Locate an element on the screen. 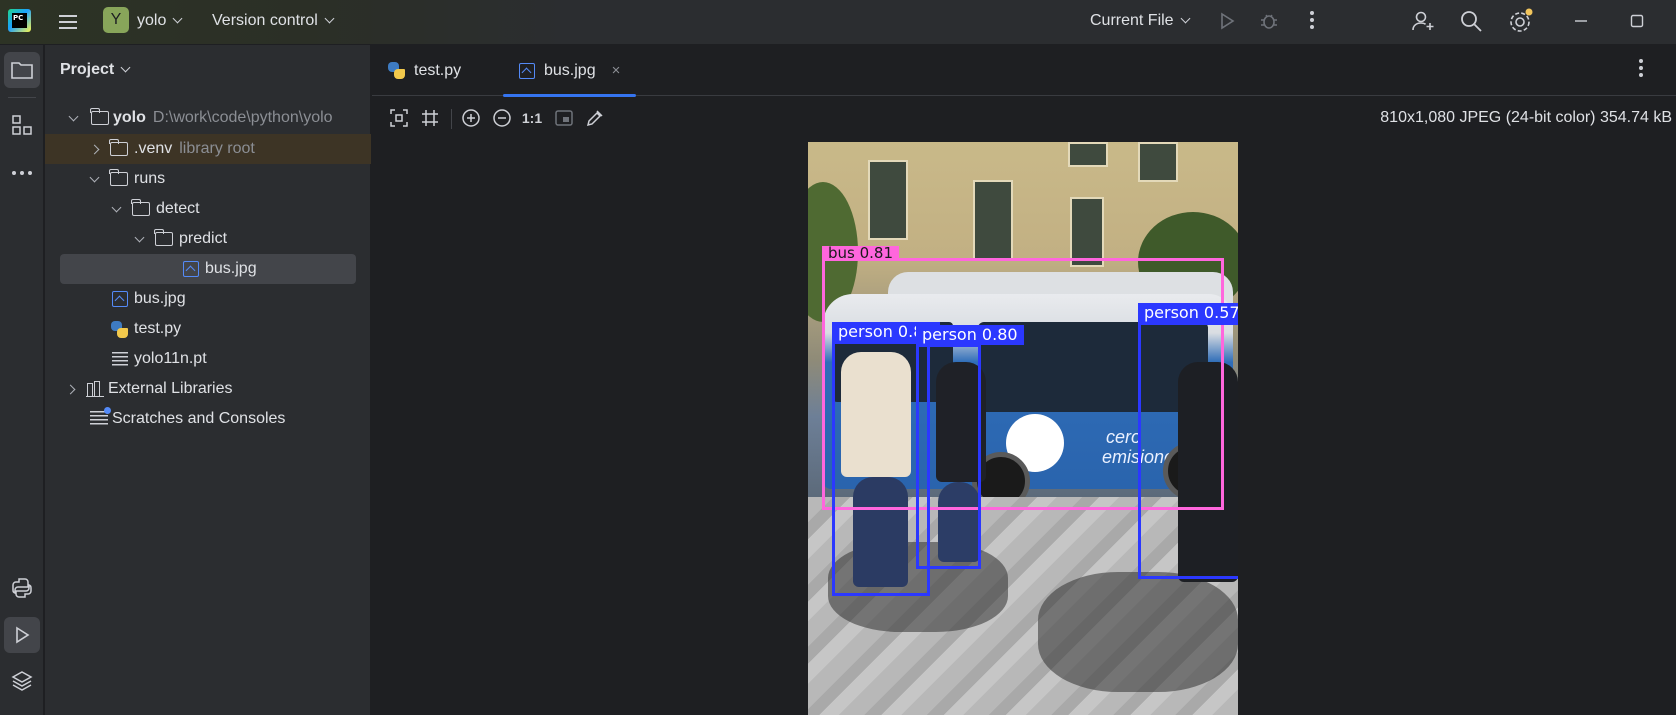 This screenshot has height=715, width=1676. tool-window-strip is located at coordinates (22, 380).